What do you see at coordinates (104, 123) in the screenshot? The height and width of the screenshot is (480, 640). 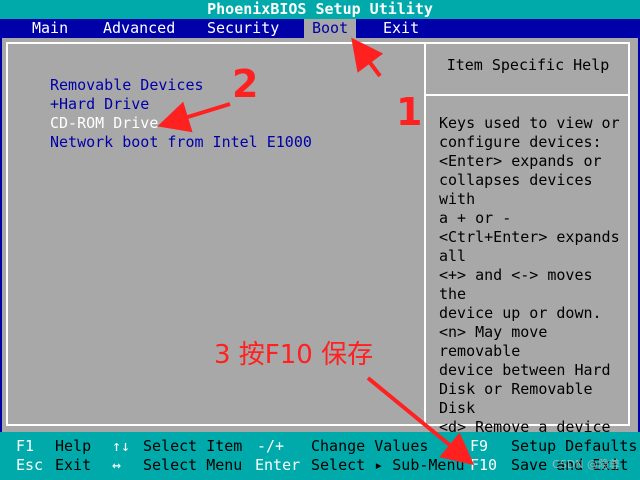 I see `boot-item-cdrom-drive: CD-ROM Drive` at bounding box center [104, 123].